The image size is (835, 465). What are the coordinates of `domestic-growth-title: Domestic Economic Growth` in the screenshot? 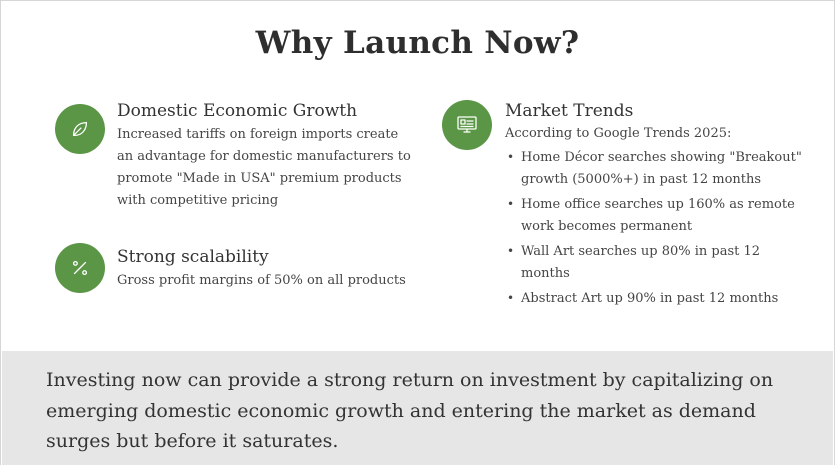 It's located at (237, 111).